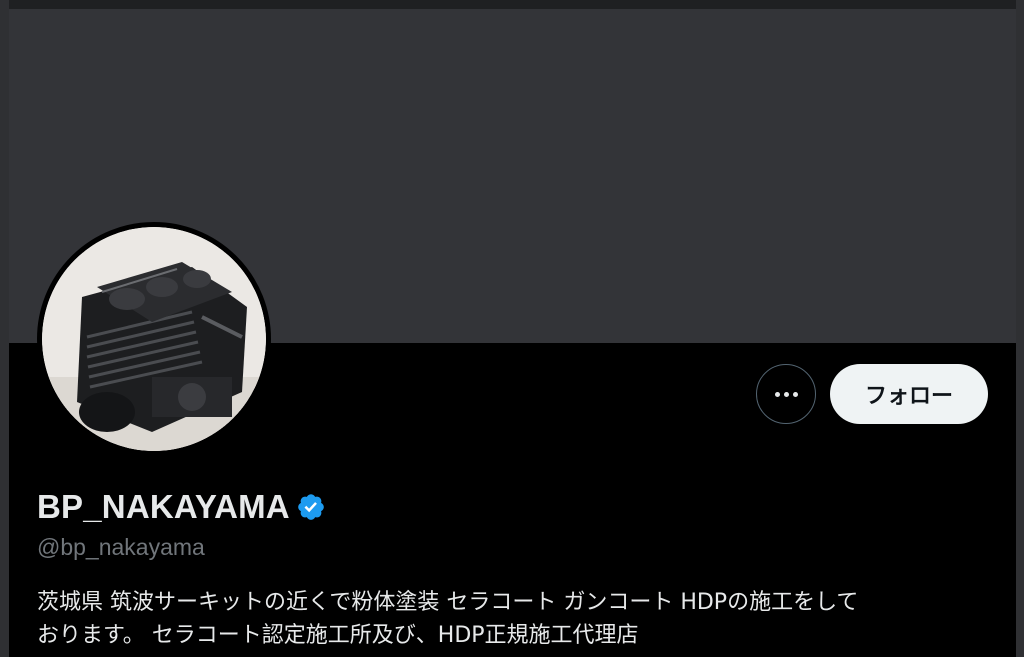 This screenshot has height=657, width=1024. I want to click on bio-line: おります。 セラコート認定施工所及び、HDP正規施工代理店, so click(338, 635).